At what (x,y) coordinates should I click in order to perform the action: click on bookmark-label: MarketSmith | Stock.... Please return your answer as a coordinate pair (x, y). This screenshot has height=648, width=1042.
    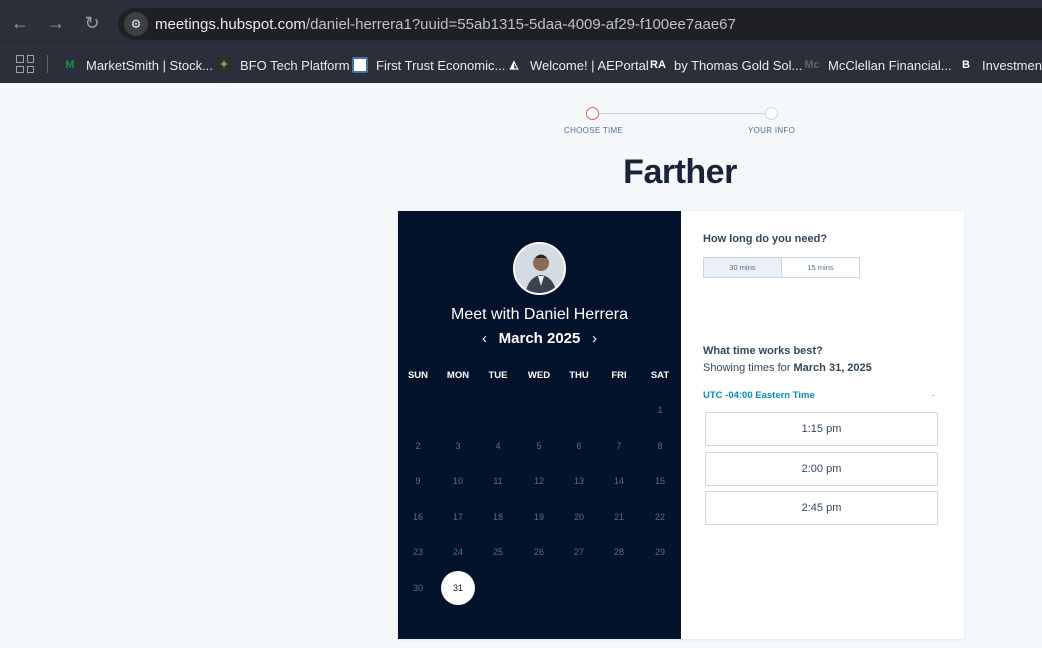
    Looking at the image, I should click on (149, 65).